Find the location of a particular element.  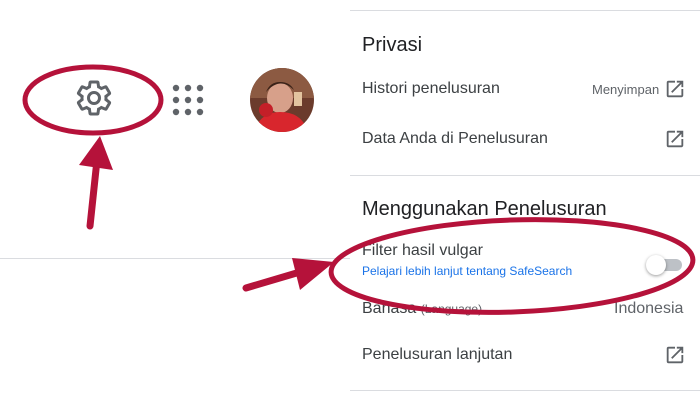

language-value: Indonesia is located at coordinates (648, 309).